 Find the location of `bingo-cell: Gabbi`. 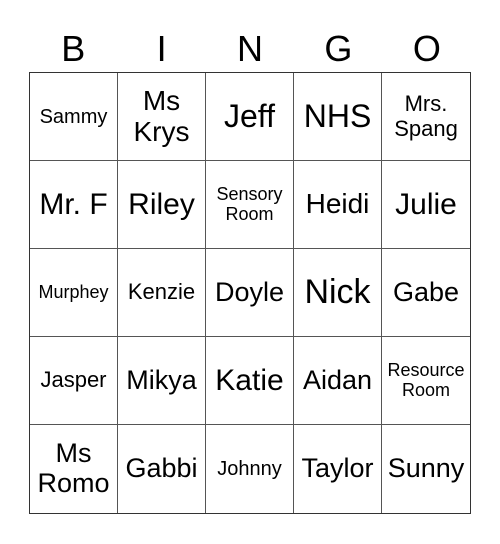

bingo-cell: Gabbi is located at coordinates (162, 469).